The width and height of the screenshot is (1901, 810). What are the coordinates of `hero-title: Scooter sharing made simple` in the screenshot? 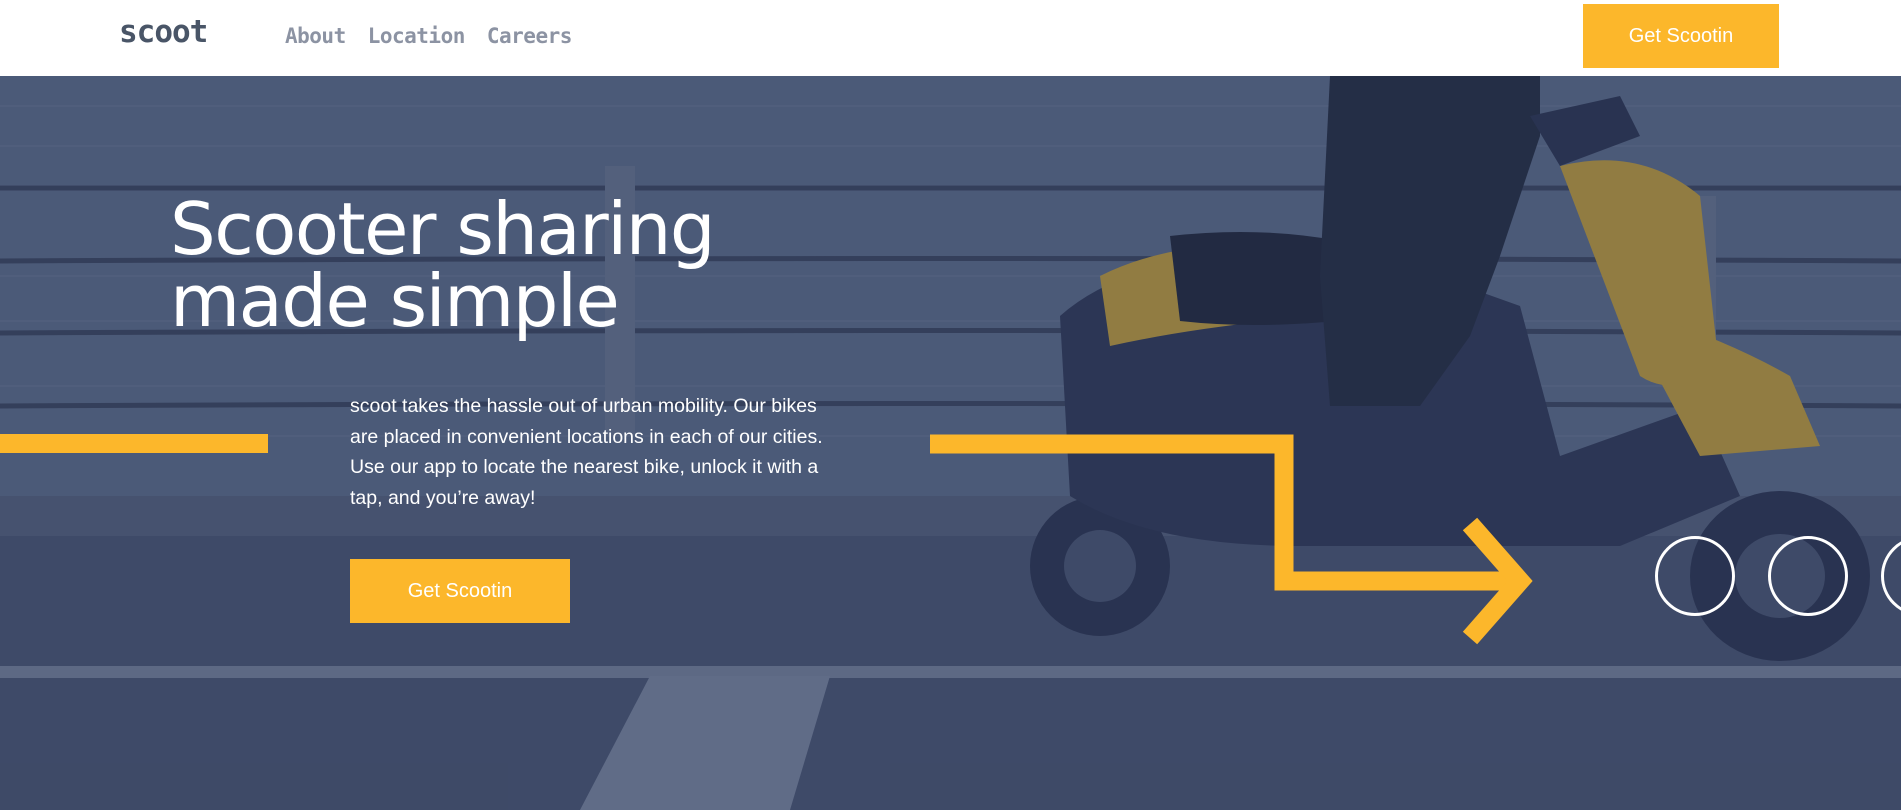 It's located at (480, 265).